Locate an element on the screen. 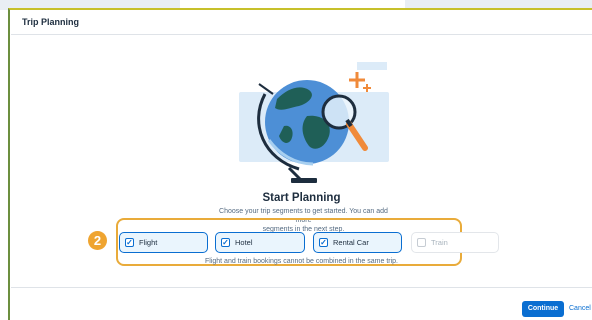  segment-train-label: Train is located at coordinates (439, 242).